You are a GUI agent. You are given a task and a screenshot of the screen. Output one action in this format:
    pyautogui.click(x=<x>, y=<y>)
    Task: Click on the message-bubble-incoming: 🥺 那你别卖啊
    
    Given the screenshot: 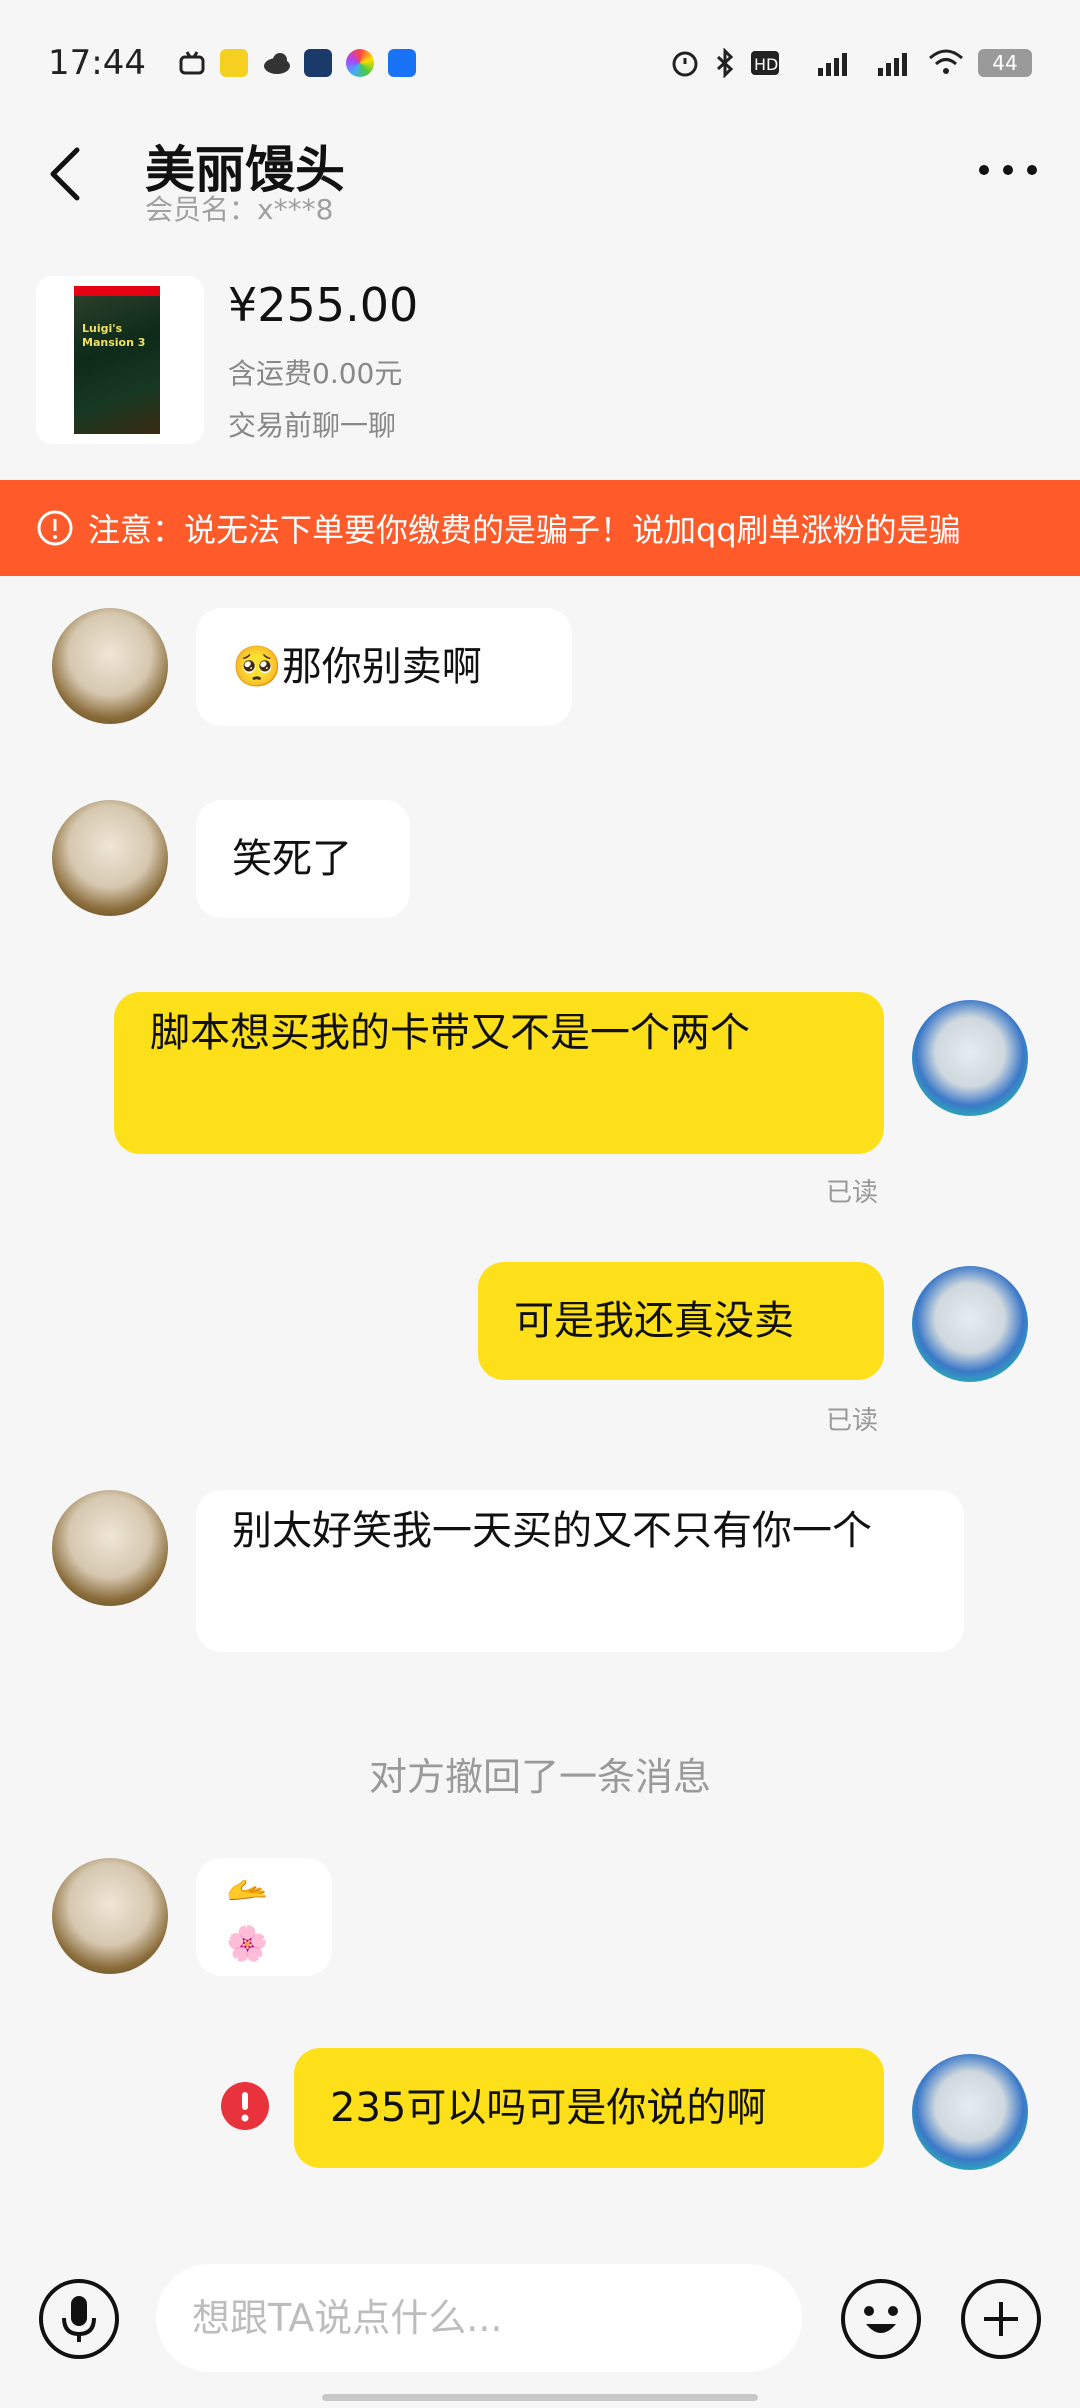 What is the action you would take?
    pyautogui.click(x=384, y=667)
    